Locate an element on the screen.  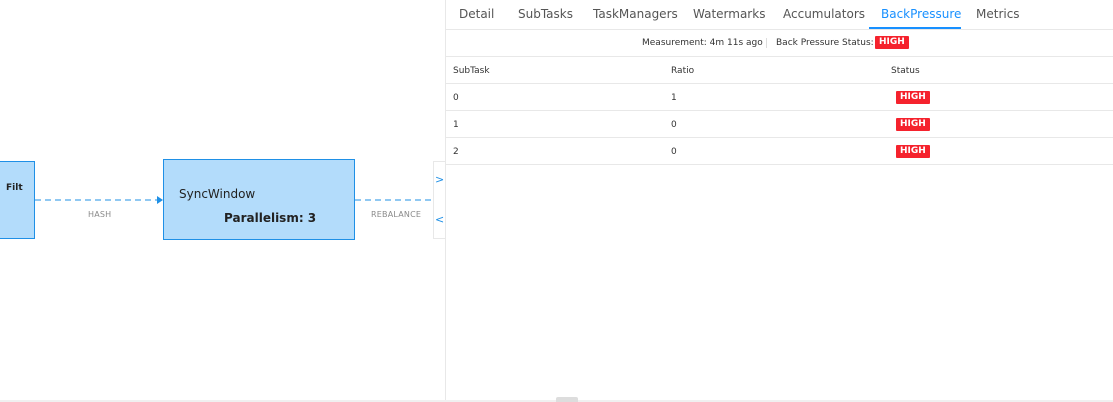
column-header-ratio: Ratio is located at coordinates (683, 71).